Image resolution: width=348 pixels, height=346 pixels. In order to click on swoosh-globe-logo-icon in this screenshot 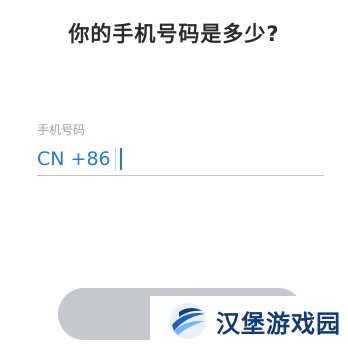, I will do `click(188, 321)`.